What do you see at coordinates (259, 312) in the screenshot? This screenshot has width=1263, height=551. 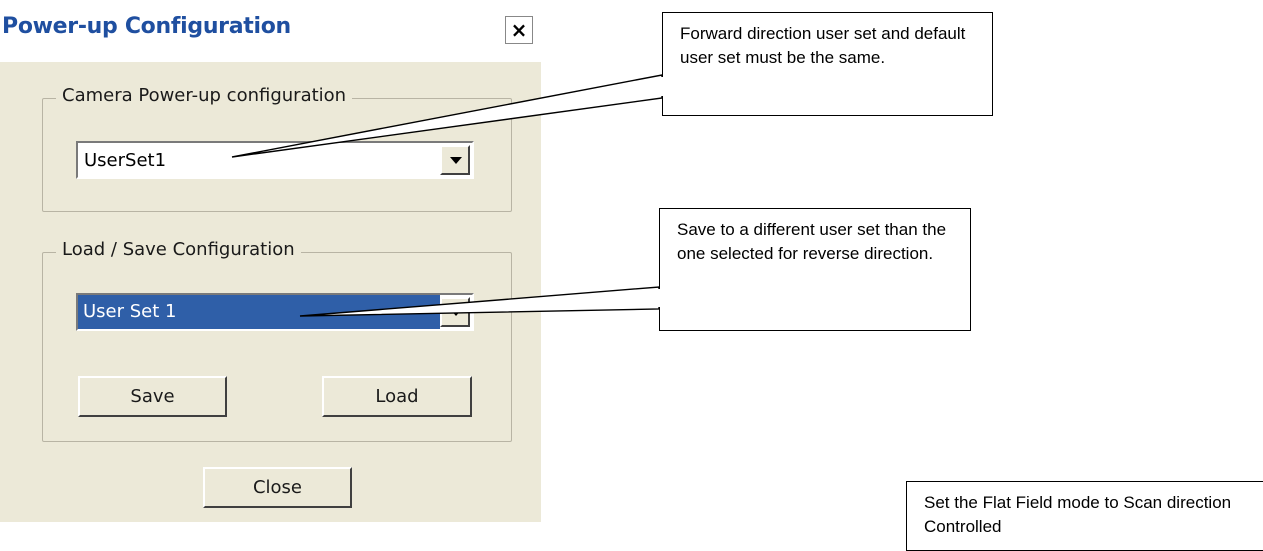 I see `load-save-value: User Set 1` at bounding box center [259, 312].